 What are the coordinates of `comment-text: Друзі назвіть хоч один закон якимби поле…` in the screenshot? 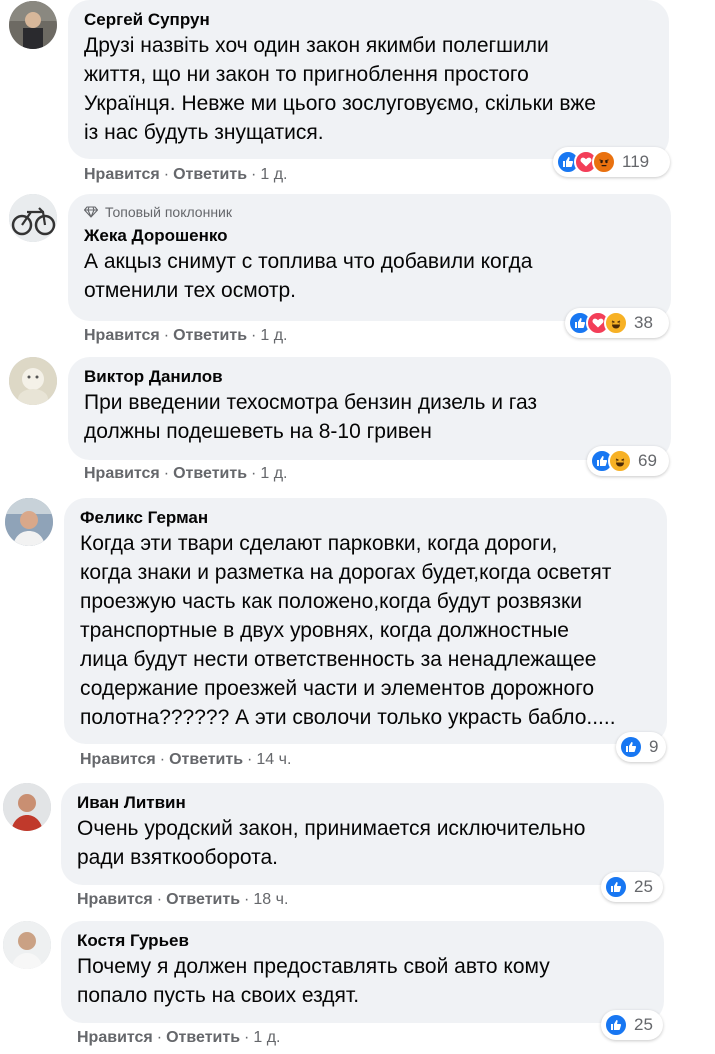 It's located at (340, 89).